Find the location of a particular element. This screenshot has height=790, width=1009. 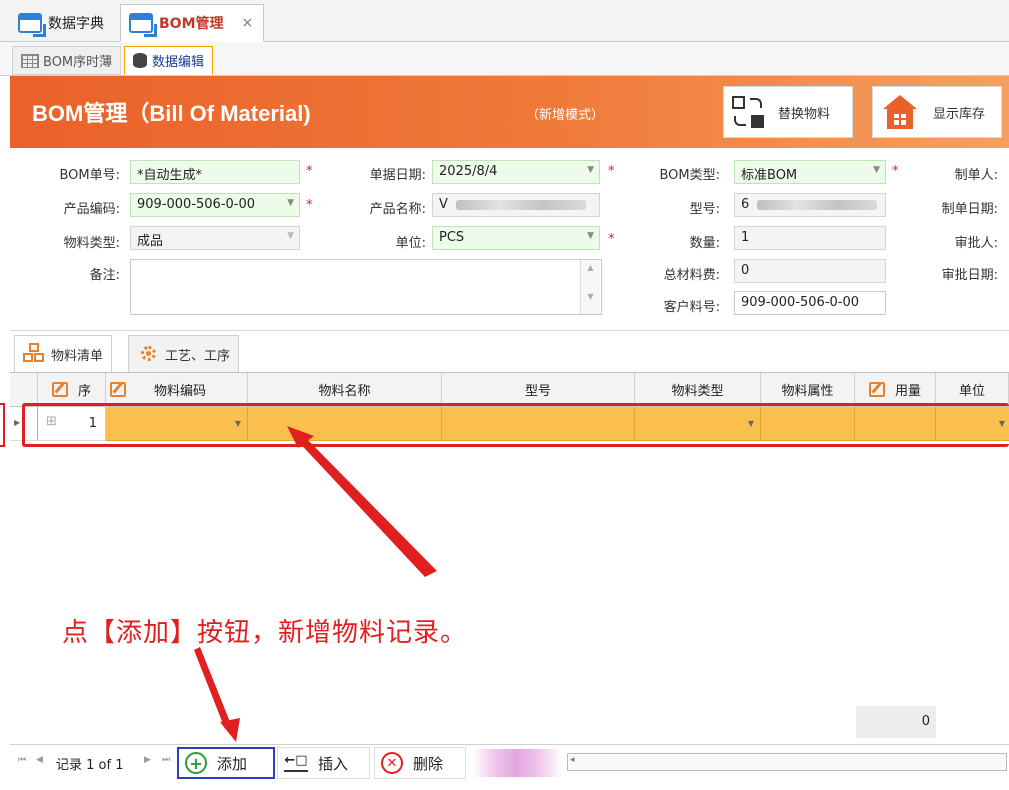

arrow-to-add-shaft is located at coordinates (213, 688).